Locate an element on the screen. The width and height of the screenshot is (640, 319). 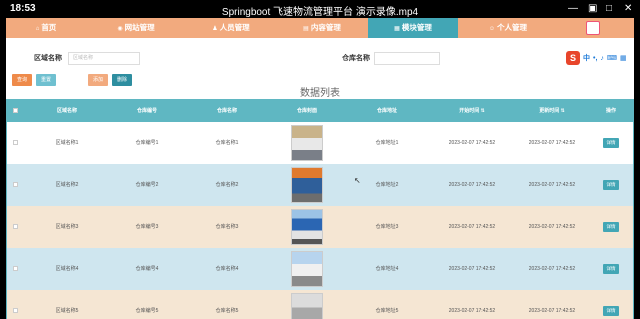
mouse-cursor-icon: ↖ is located at coordinates (357, 180).